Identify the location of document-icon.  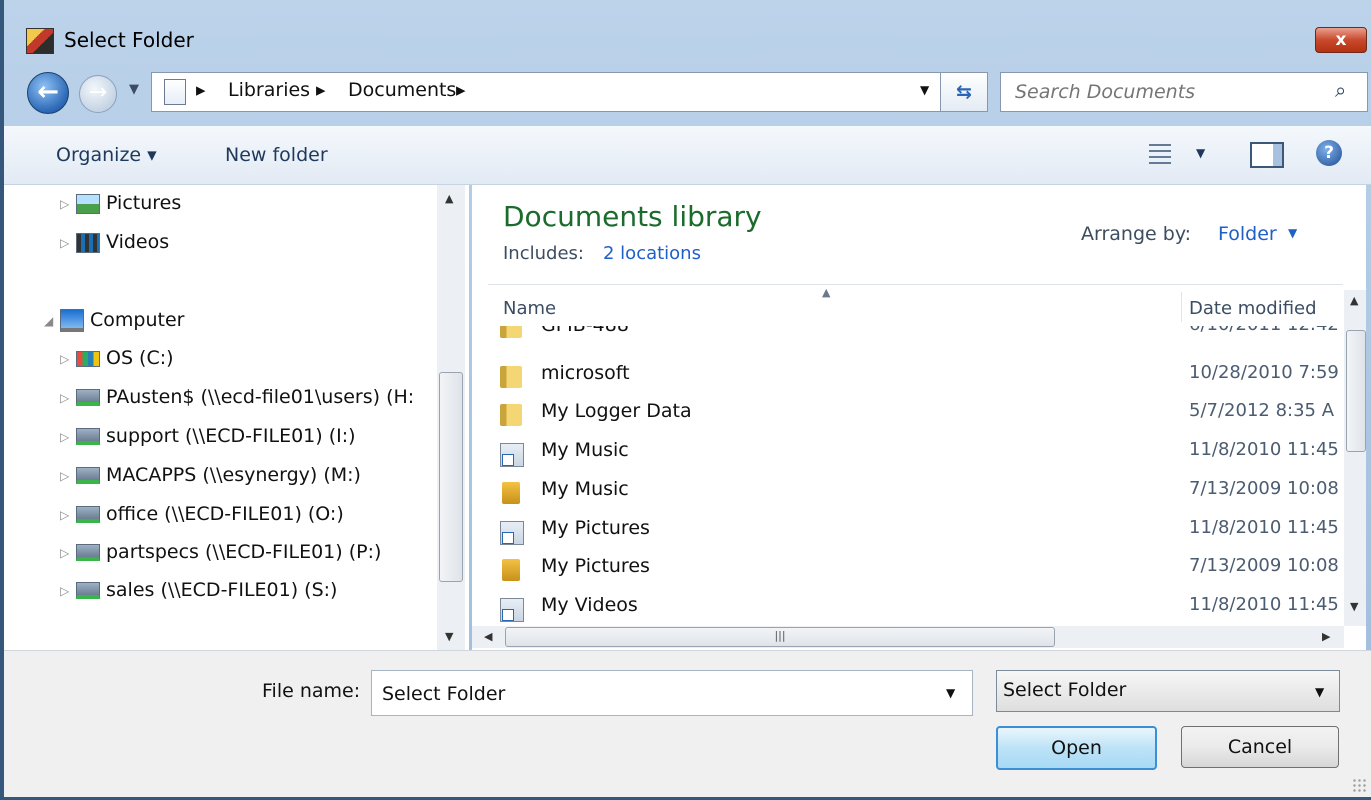
(175, 92).